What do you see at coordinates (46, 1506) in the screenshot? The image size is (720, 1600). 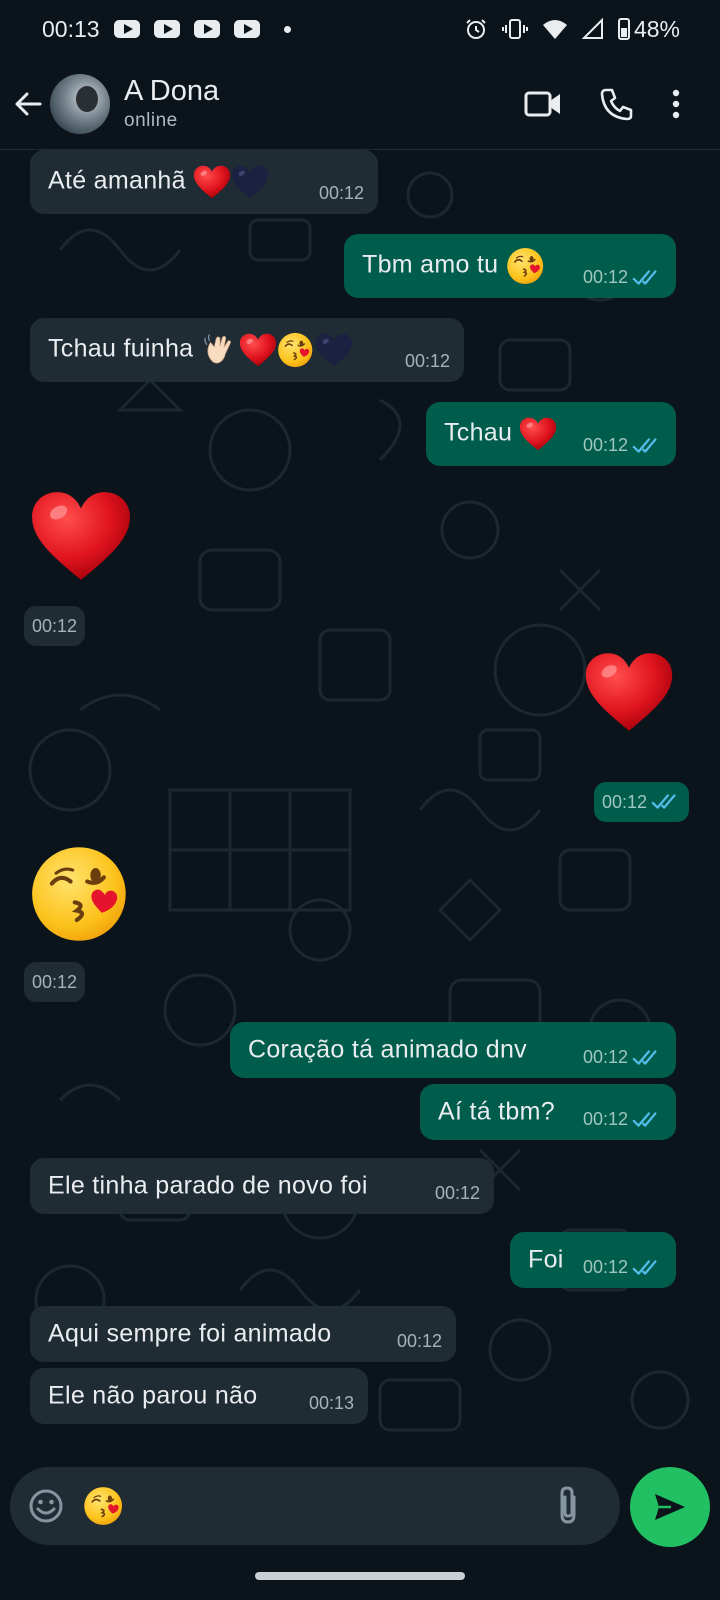 I see `emoji-picker-icon` at bounding box center [46, 1506].